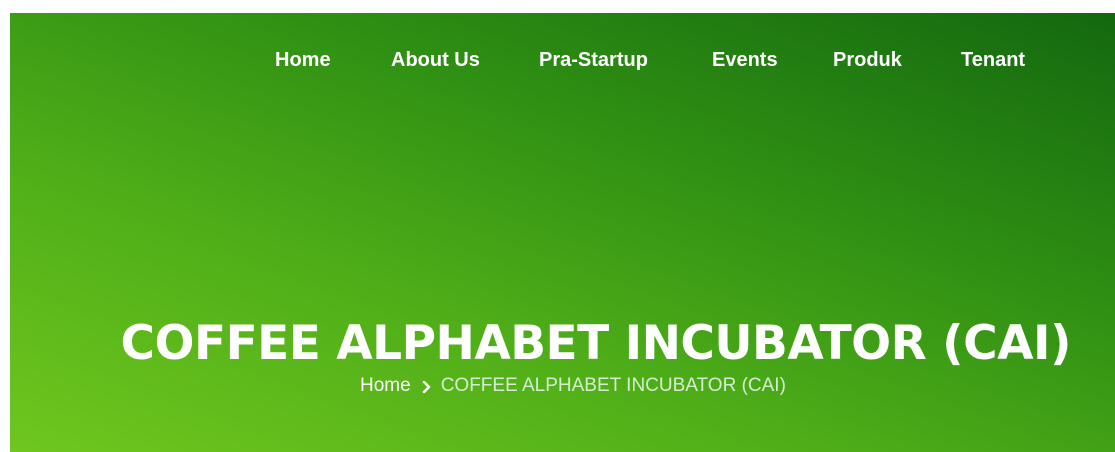 This screenshot has height=452, width=1115. Describe the element at coordinates (385, 386) in the screenshot. I see `breadcrumb-home-link: Home` at that location.